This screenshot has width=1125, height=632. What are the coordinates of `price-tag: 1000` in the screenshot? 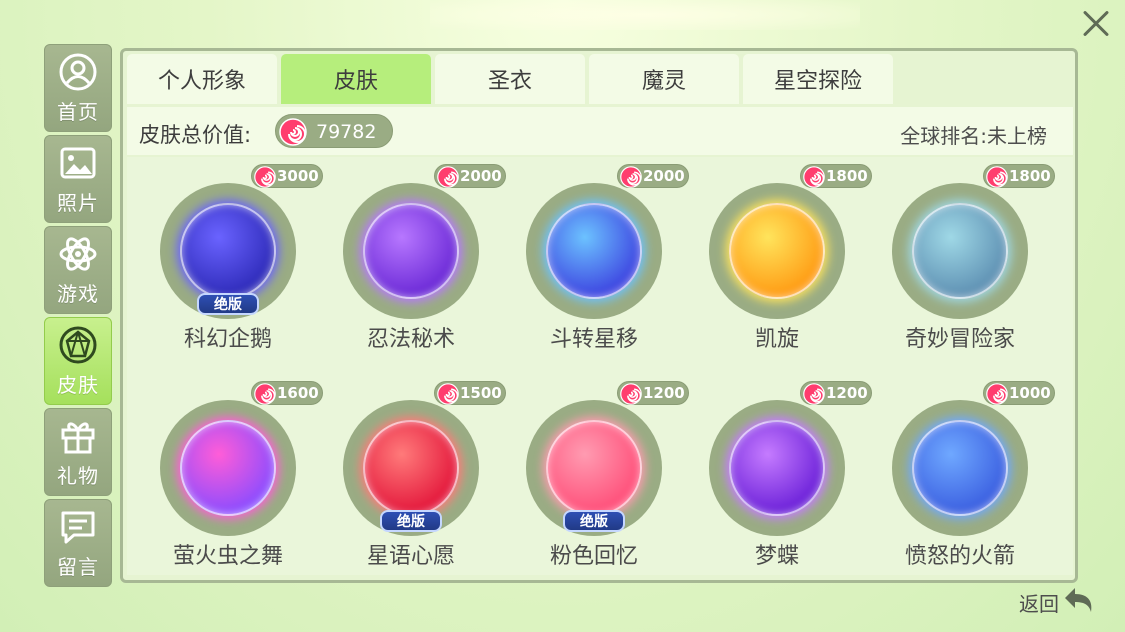 It's located at (1019, 393).